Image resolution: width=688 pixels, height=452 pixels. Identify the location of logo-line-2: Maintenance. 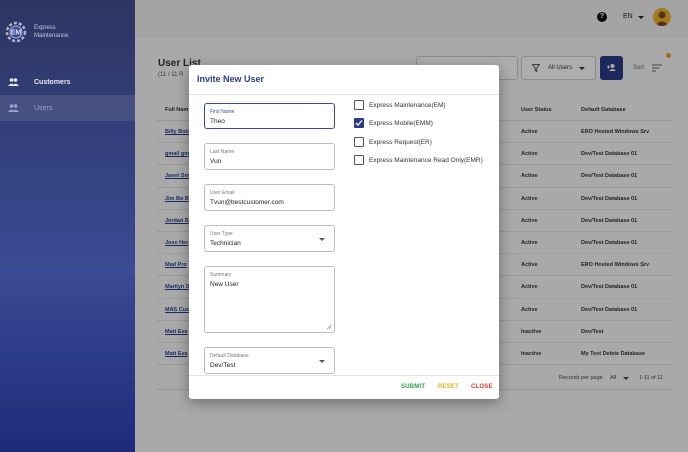
(51, 36).